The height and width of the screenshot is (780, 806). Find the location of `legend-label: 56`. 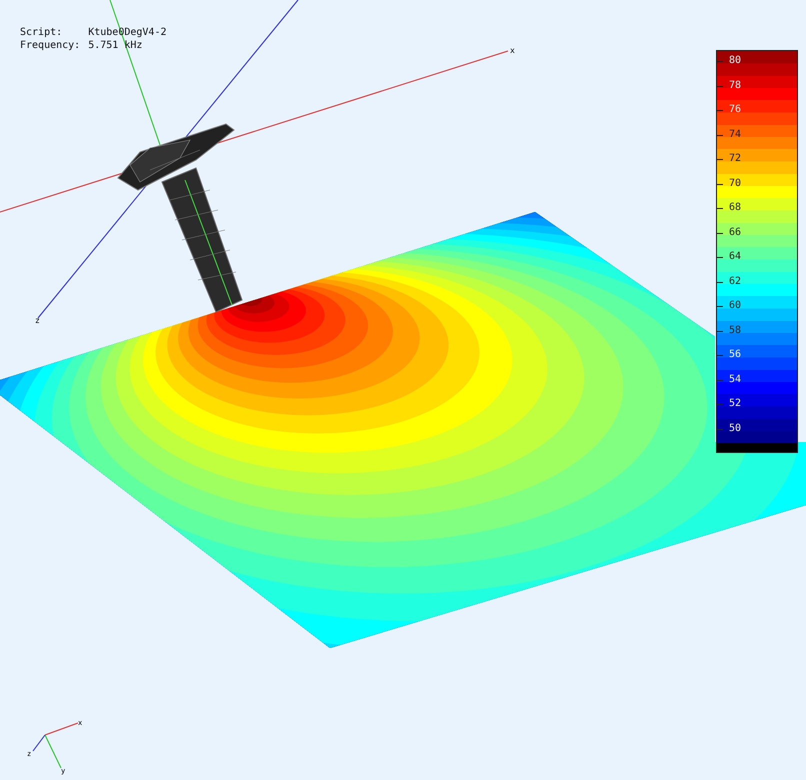

legend-label: 56 is located at coordinates (735, 355).